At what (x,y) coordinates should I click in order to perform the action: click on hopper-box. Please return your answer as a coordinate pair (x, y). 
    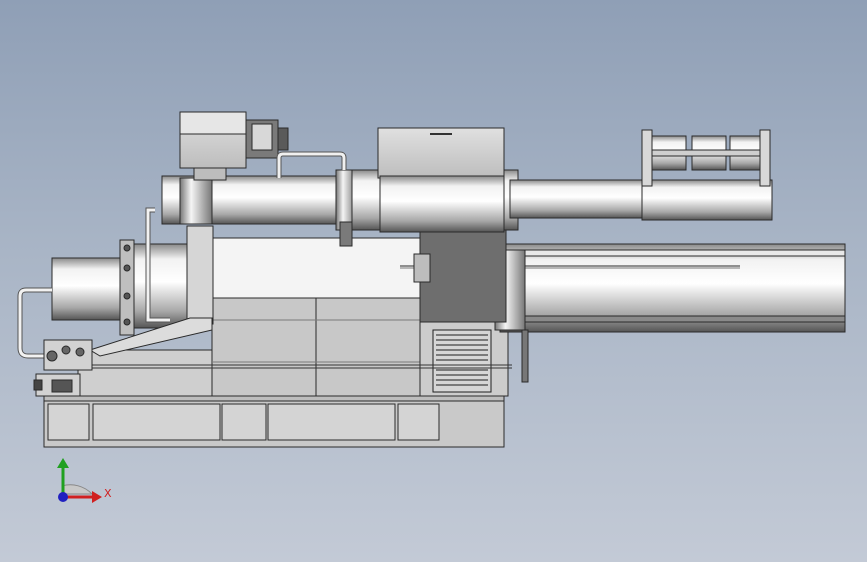
    Looking at the image, I should click on (441, 180).